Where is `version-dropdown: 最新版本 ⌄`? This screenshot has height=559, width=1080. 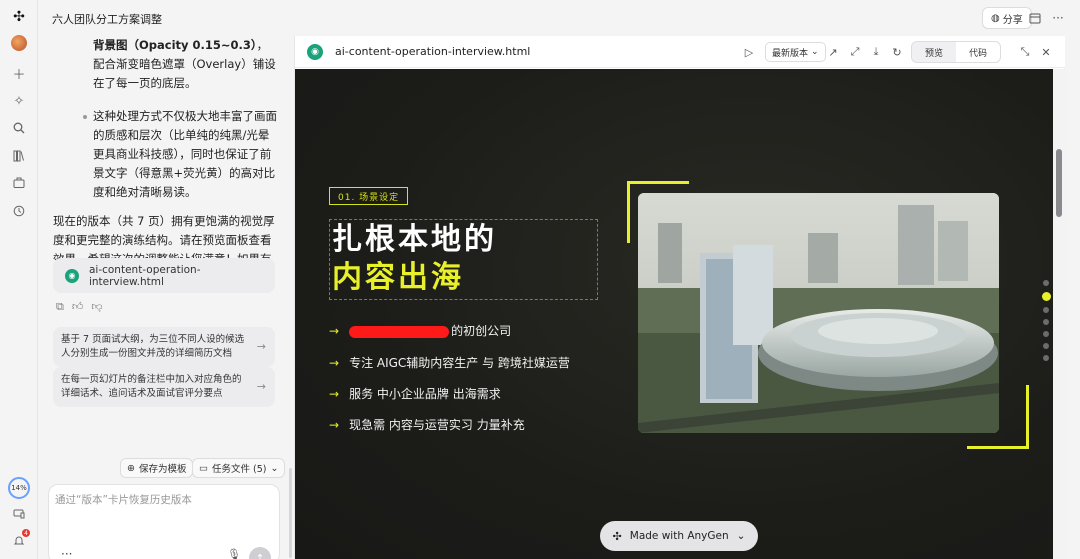
version-dropdown: 最新版本 ⌄ is located at coordinates (795, 52).